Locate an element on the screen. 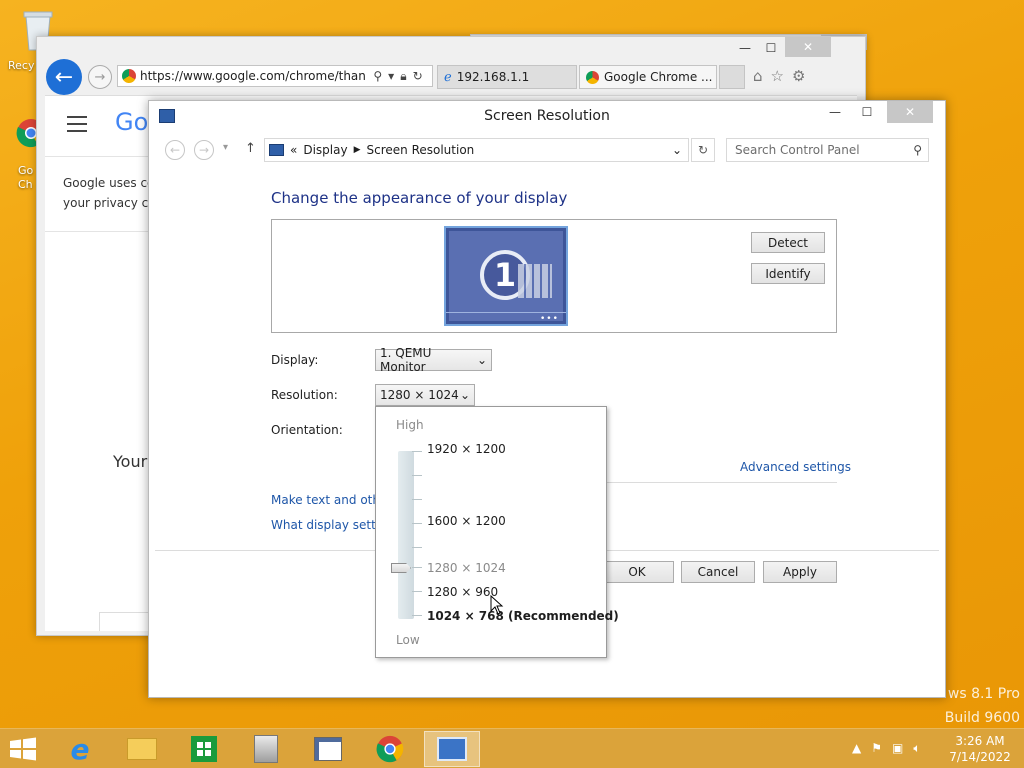 The image size is (1024, 768). ie-gear-icon: ⚙ is located at coordinates (798, 77).